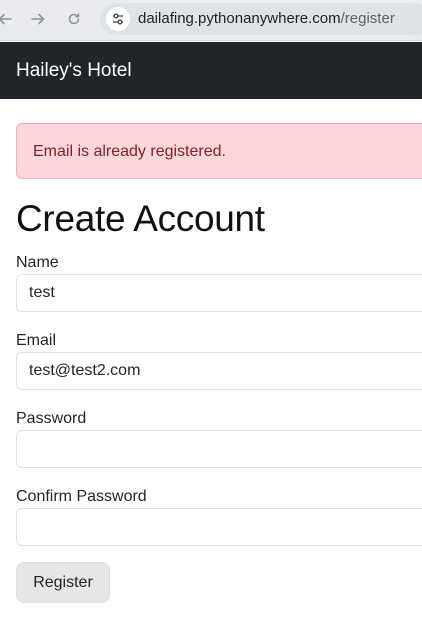 The height and width of the screenshot is (624, 422). What do you see at coordinates (211, 70) in the screenshot?
I see `site-navbar: Hailey's Hotel` at bounding box center [211, 70].